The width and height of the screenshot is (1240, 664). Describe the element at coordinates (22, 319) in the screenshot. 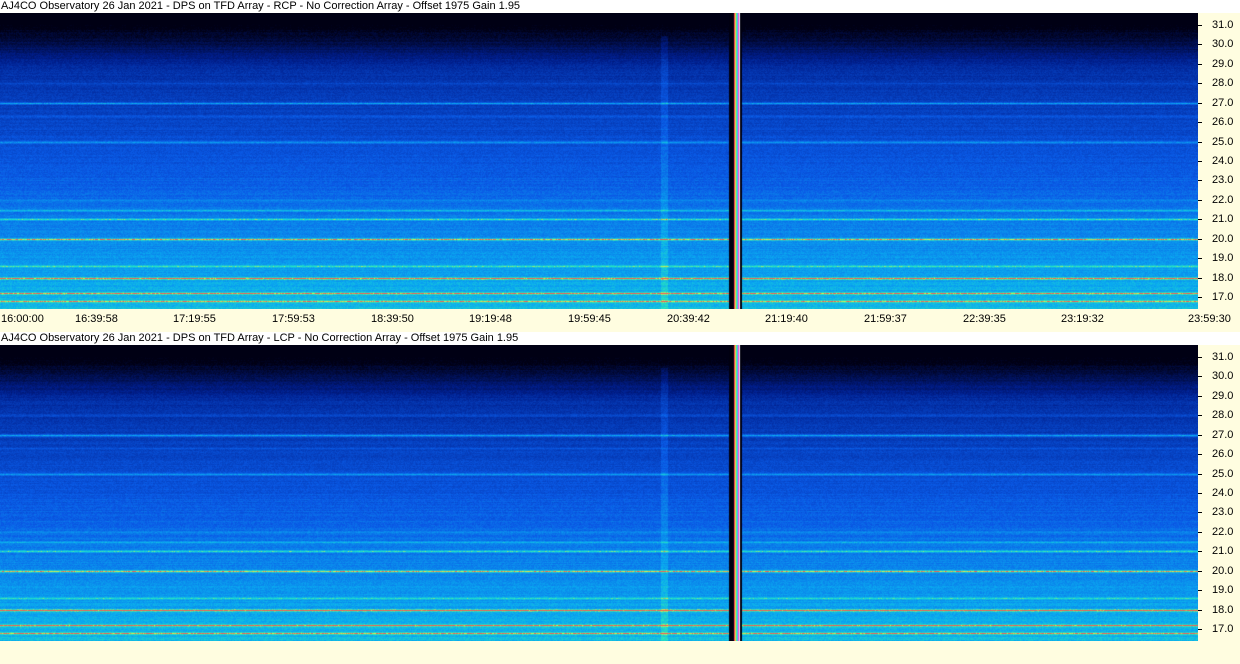

I see `time-tick-label: 16:00:00` at that location.